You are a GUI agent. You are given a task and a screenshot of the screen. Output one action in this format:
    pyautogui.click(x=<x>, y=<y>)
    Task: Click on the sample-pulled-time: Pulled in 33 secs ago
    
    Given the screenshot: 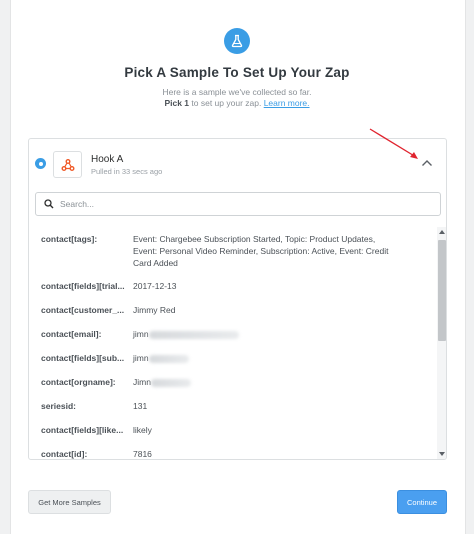 What is the action you would take?
    pyautogui.click(x=127, y=171)
    